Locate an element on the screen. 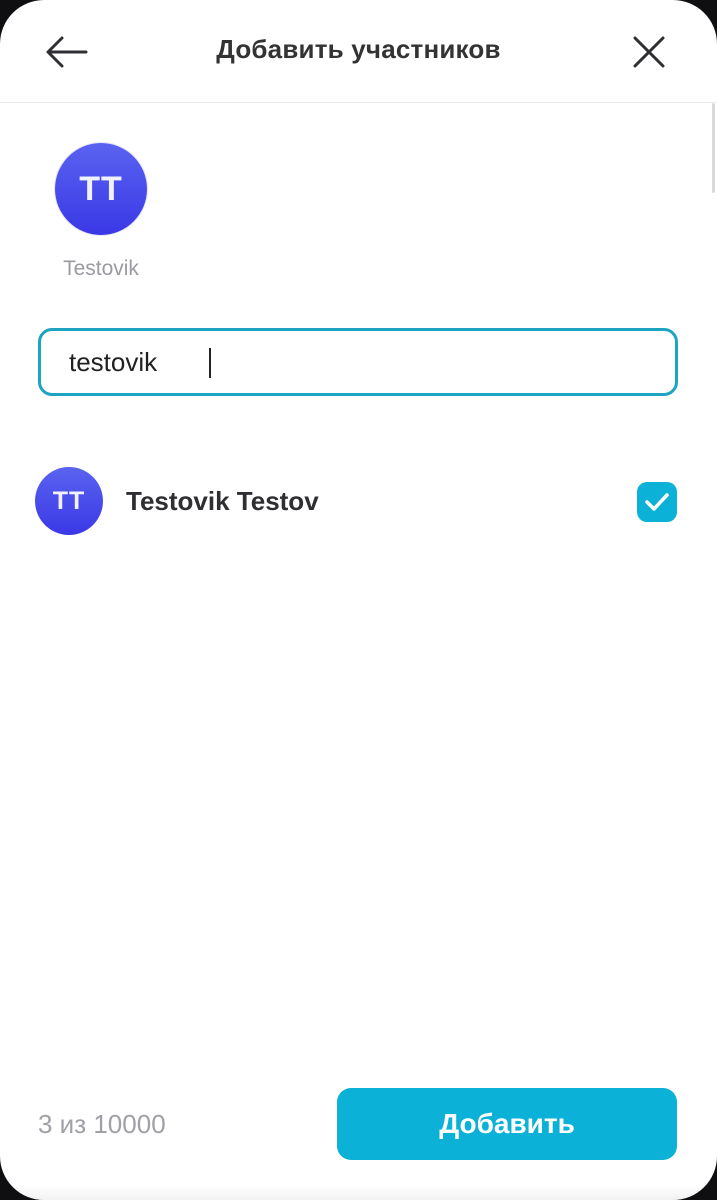  bottom-shadow is located at coordinates (358, 1193).